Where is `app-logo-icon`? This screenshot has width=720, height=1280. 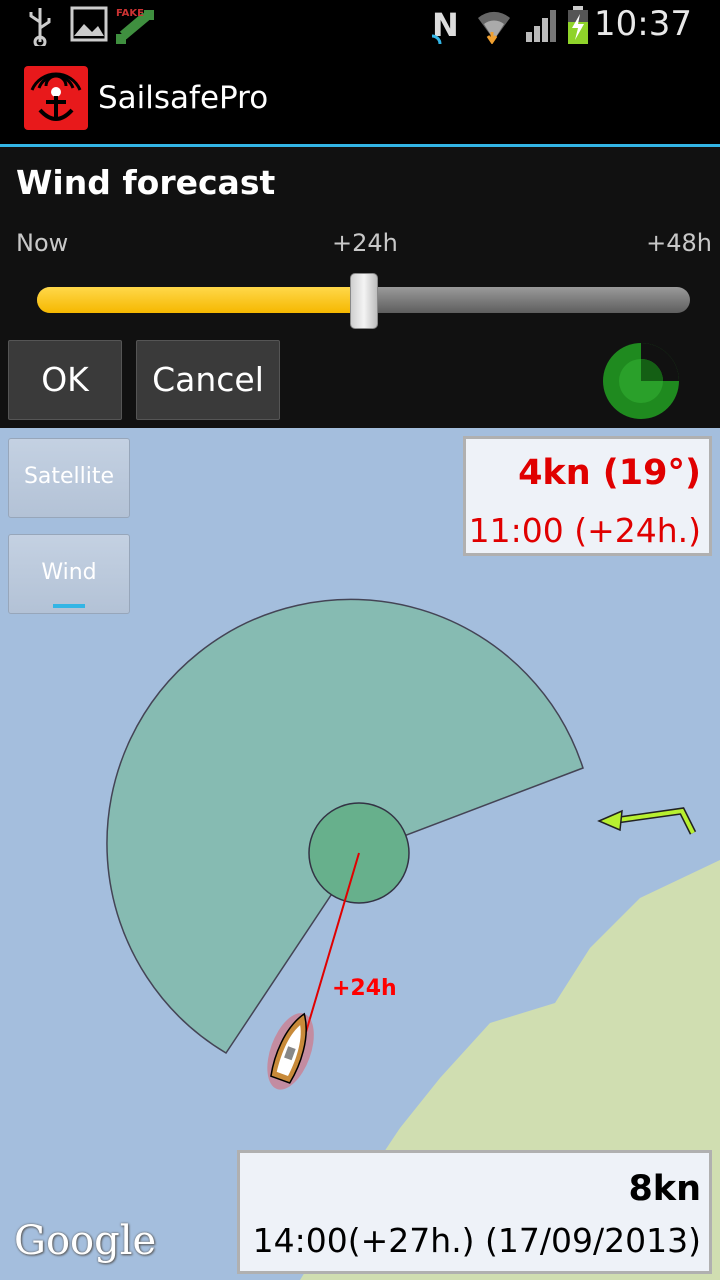 app-logo-icon is located at coordinates (56, 98).